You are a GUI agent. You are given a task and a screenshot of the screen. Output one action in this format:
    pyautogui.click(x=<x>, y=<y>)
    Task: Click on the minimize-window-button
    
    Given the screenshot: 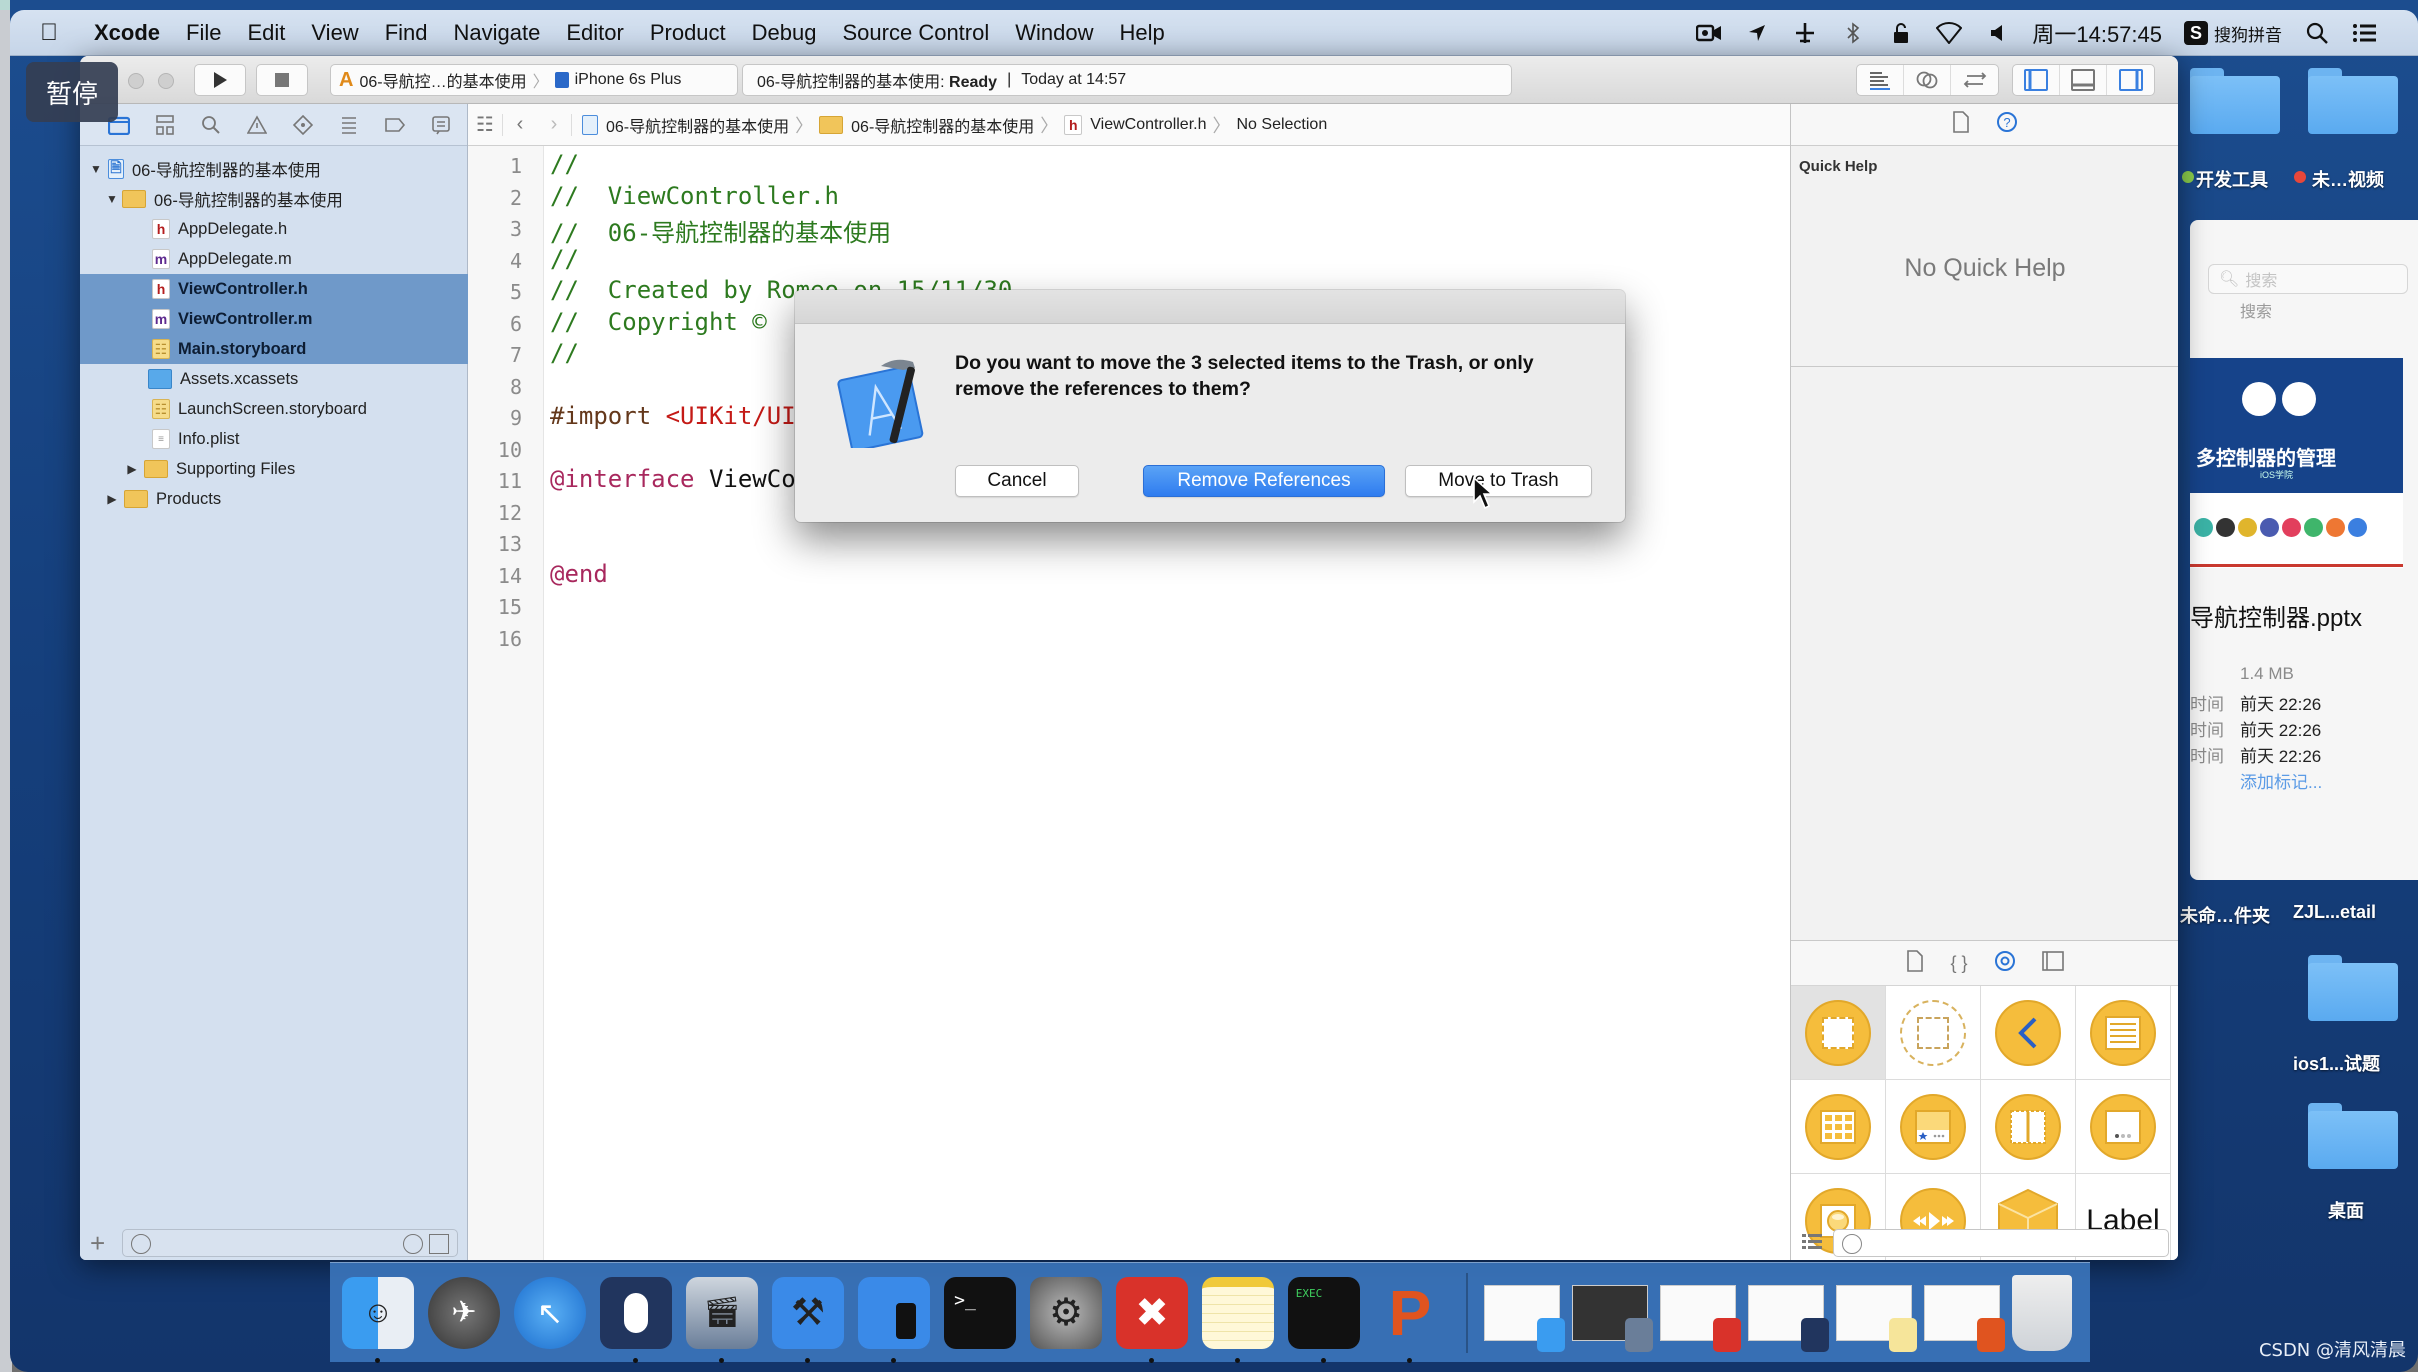 What is the action you would take?
    pyautogui.click(x=166, y=81)
    